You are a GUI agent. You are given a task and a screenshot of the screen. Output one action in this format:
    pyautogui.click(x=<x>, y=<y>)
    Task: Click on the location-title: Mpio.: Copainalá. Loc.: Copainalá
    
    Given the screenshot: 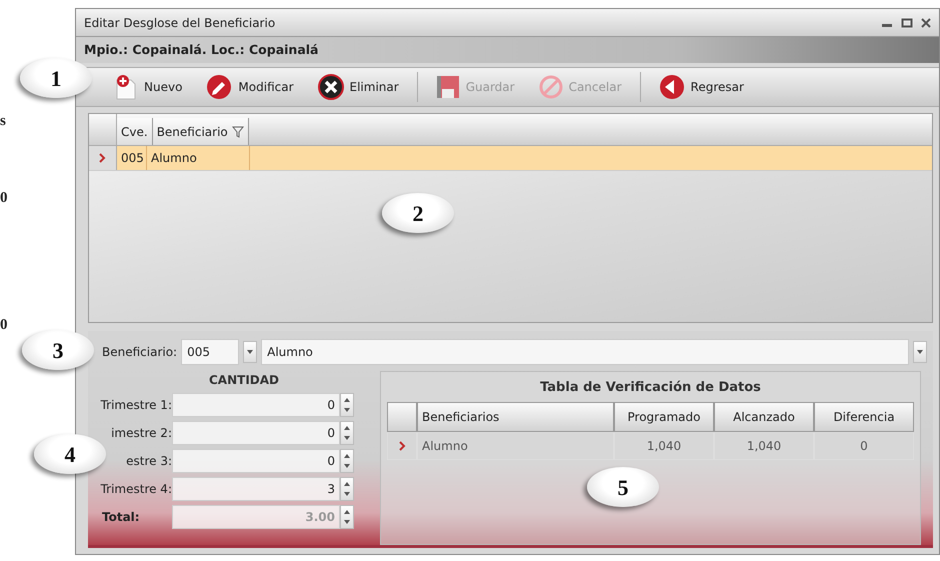 What is the action you would take?
    pyautogui.click(x=507, y=50)
    